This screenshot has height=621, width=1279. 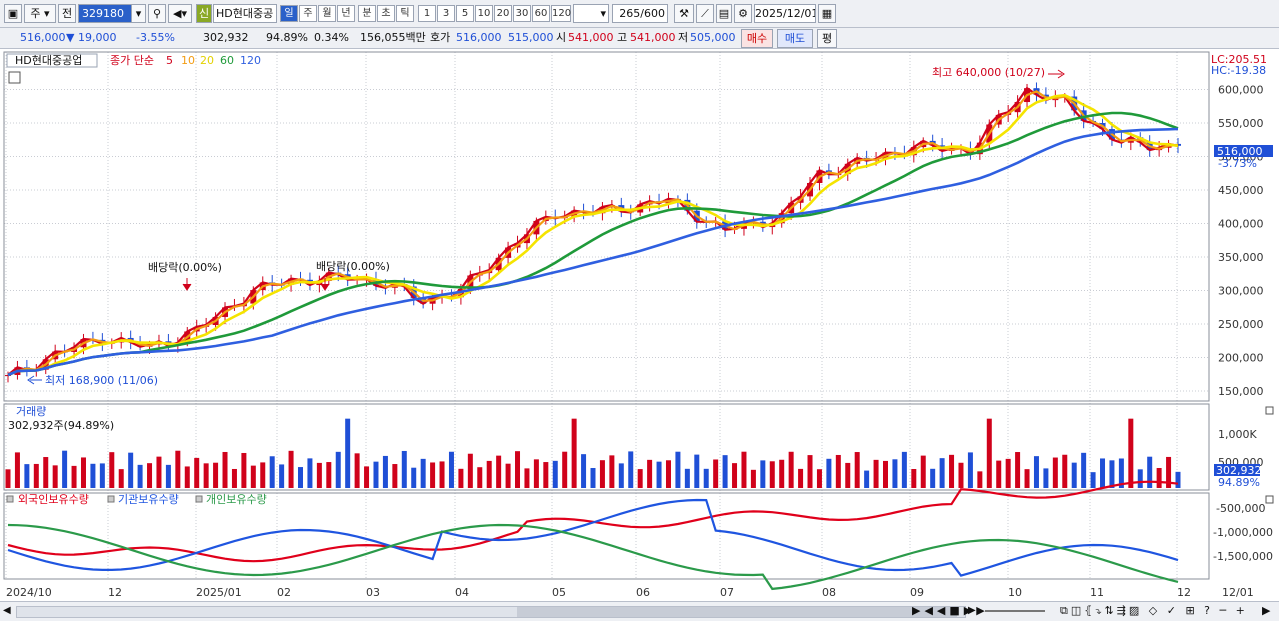 I want to click on code-dropdown-icon: ▾, so click(x=138, y=13).